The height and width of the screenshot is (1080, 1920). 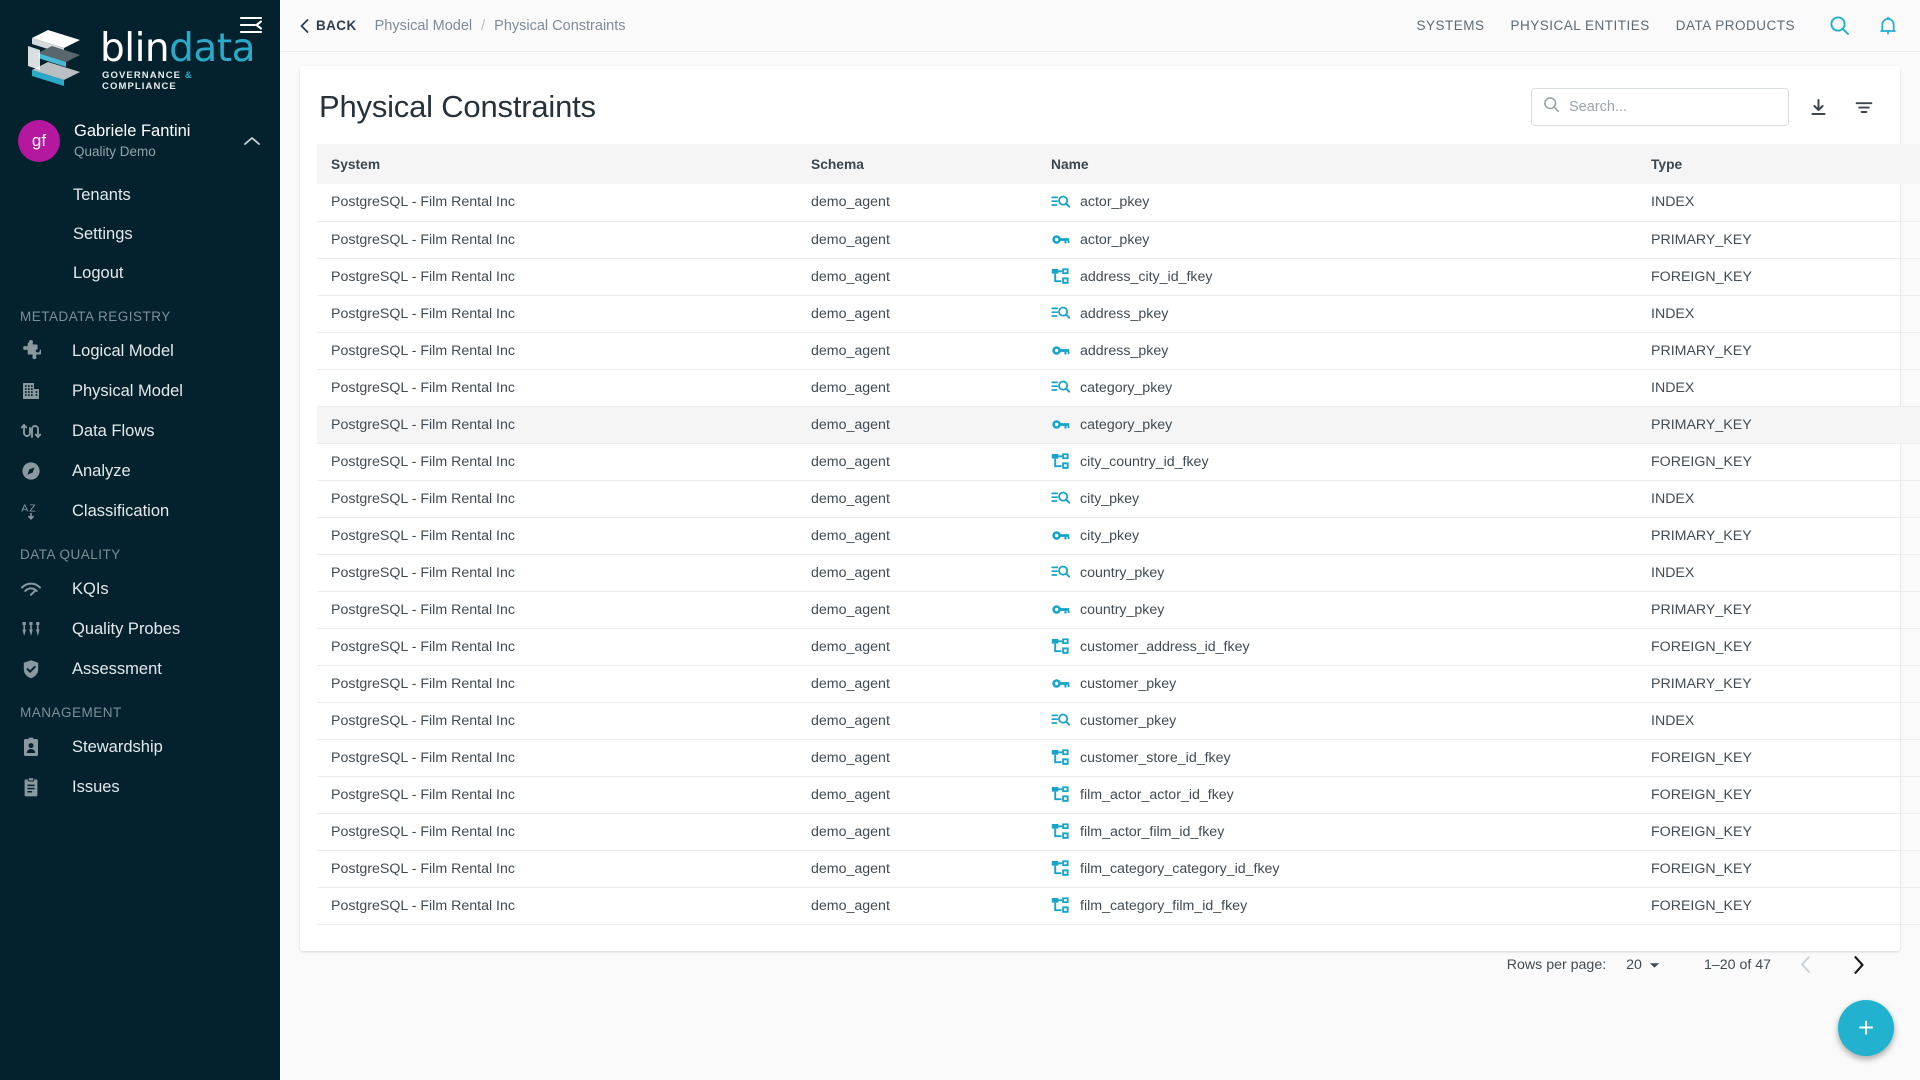 What do you see at coordinates (917, 164) in the screenshot?
I see `column-header-schema: Schema` at bounding box center [917, 164].